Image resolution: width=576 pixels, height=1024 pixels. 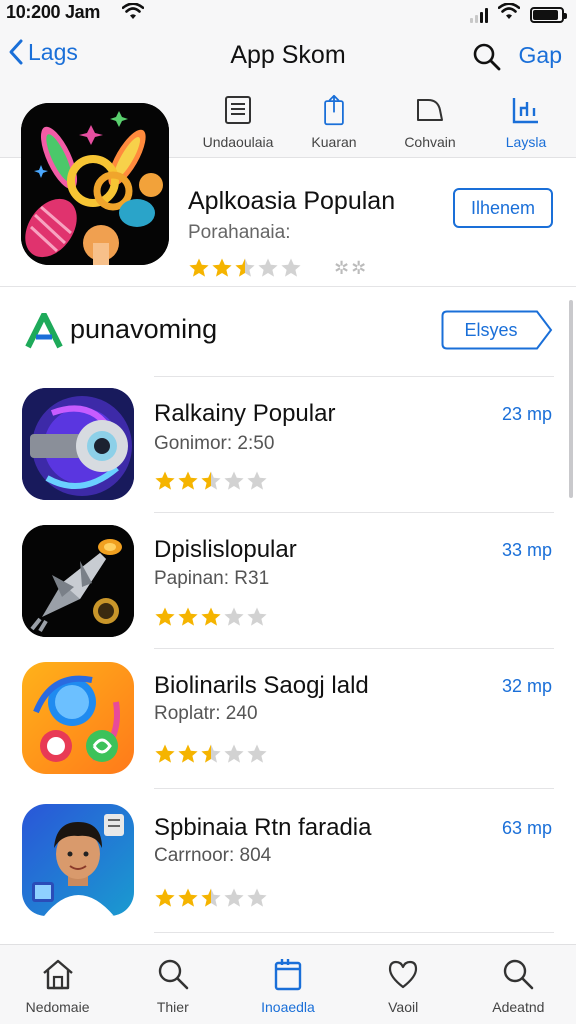 I want to click on category-tab-label: Kuaran, so click(x=334, y=142).